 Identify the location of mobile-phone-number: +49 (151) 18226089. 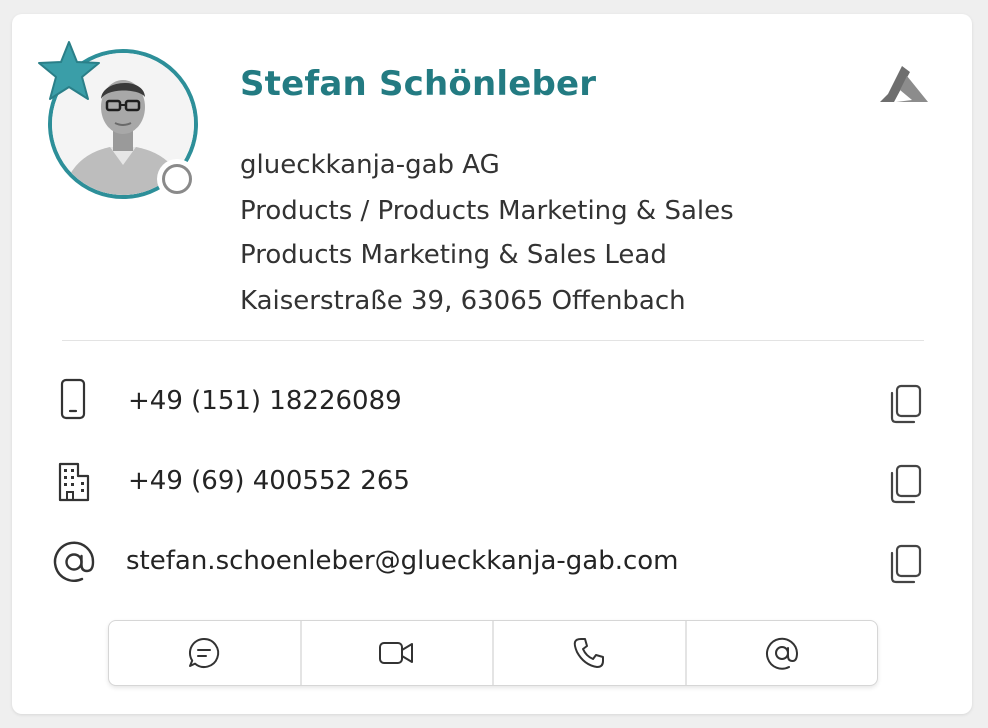
(265, 401).